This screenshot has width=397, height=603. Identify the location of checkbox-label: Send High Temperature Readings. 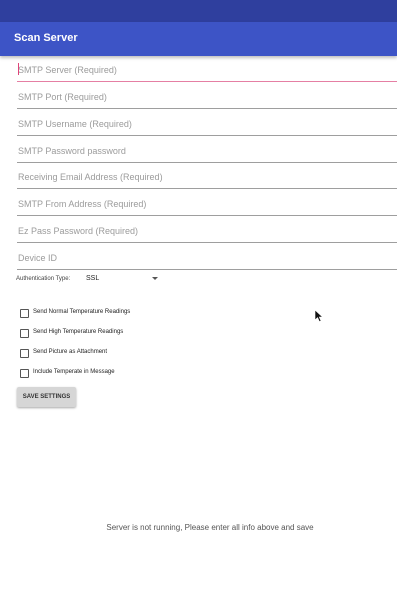
(78, 332).